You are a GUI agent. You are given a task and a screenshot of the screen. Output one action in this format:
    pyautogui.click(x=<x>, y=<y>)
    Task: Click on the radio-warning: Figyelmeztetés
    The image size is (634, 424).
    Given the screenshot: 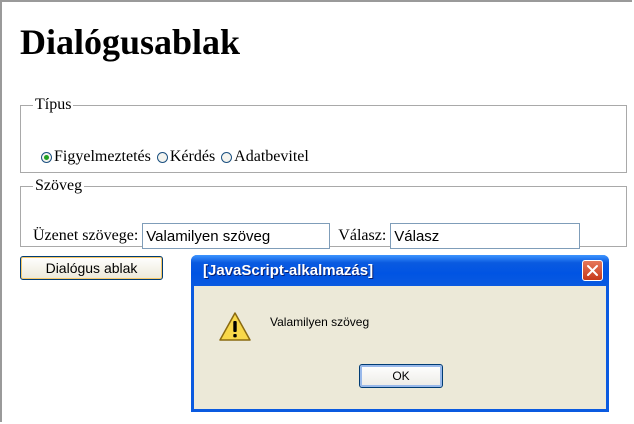 What is the action you would take?
    pyautogui.click(x=96, y=157)
    